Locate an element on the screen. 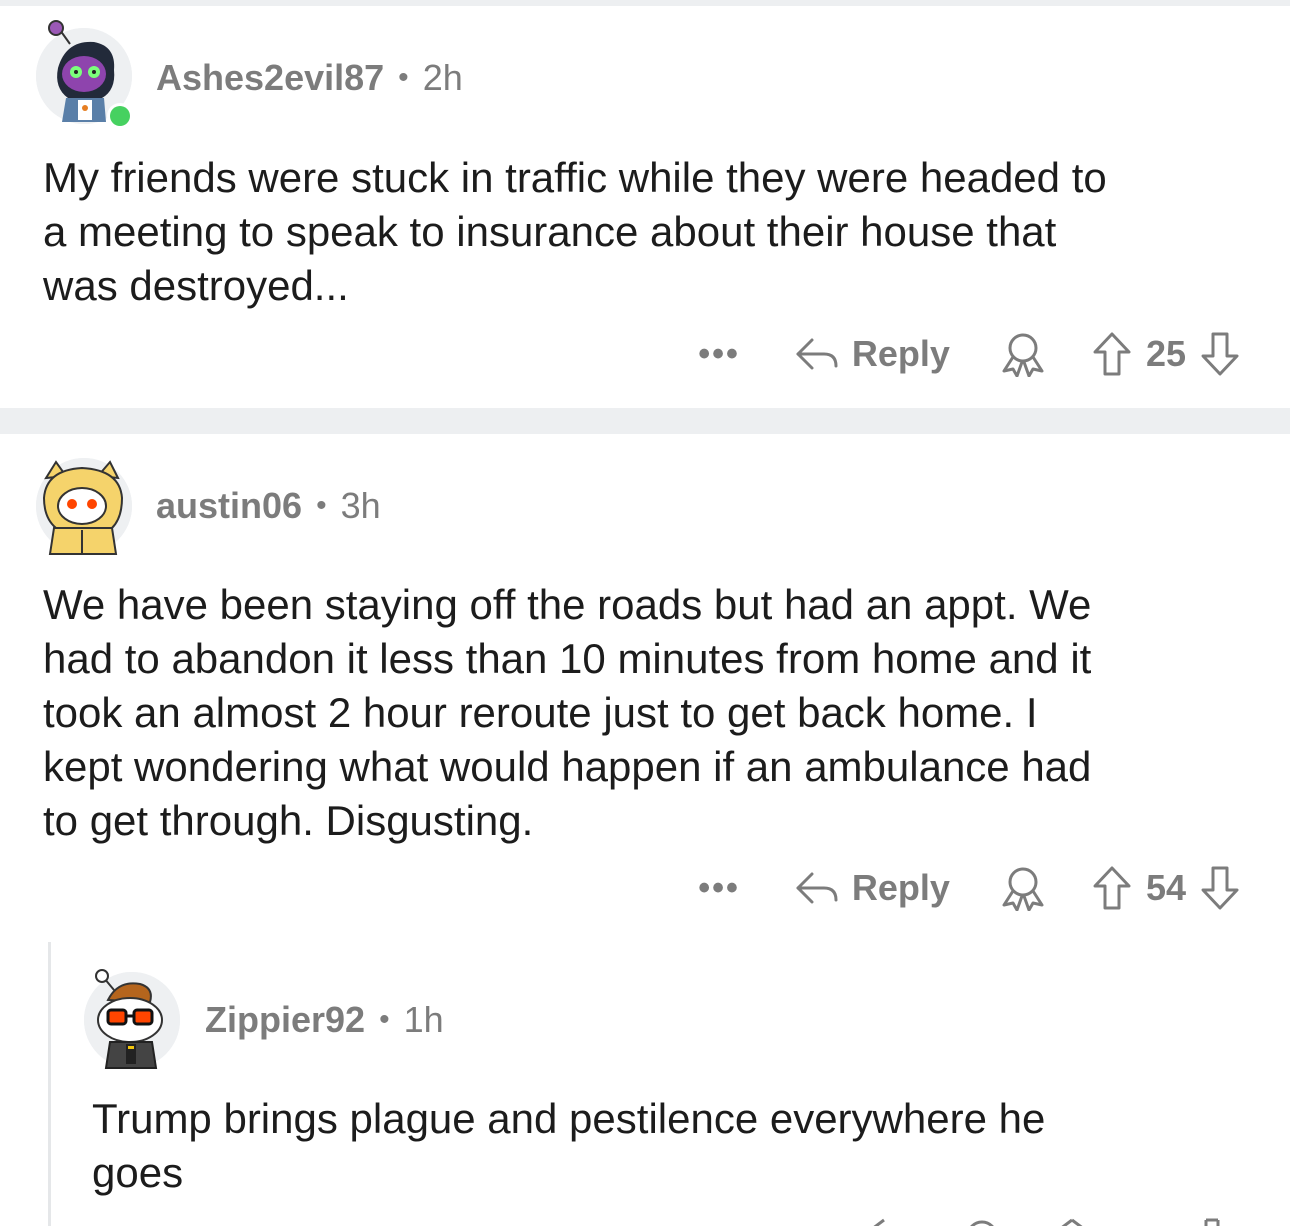  comment-actions-partial is located at coordinates (1050, 1221).